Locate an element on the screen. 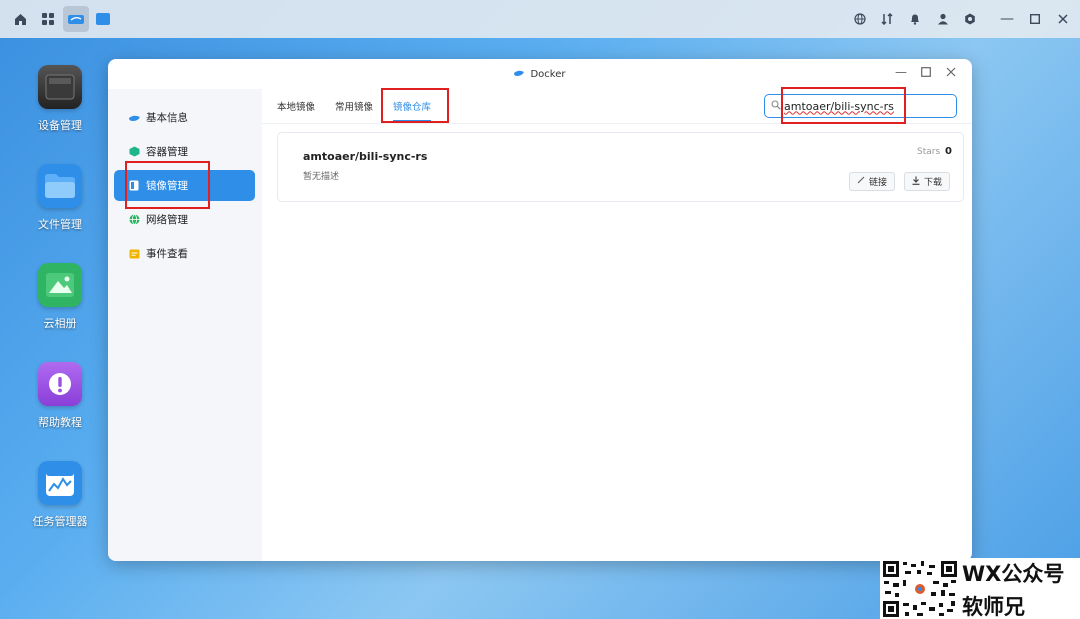  window-titlebar: Docker — is located at coordinates (540, 74).